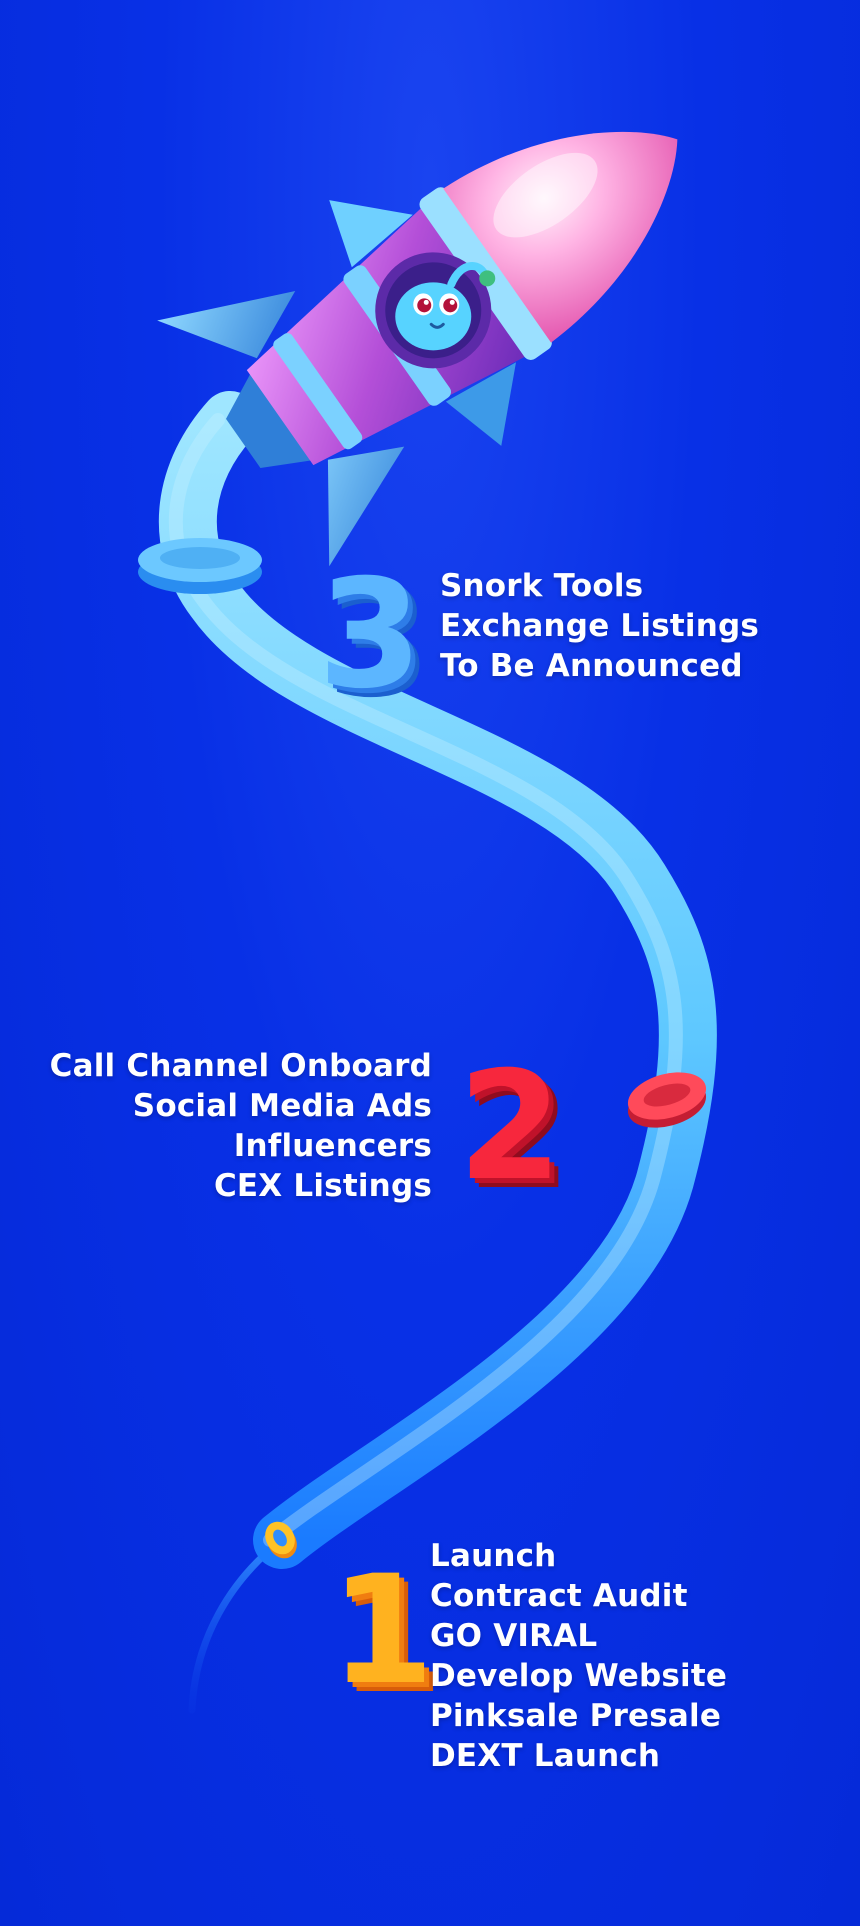  Describe the element at coordinates (282, 1106) in the screenshot. I see `milestone-item: Social Media Ads` at that location.